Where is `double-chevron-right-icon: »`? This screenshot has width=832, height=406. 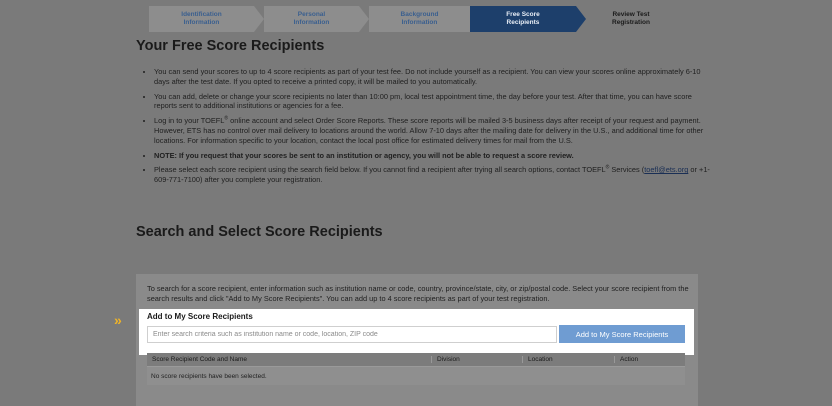
double-chevron-right-icon: » is located at coordinates (118, 320).